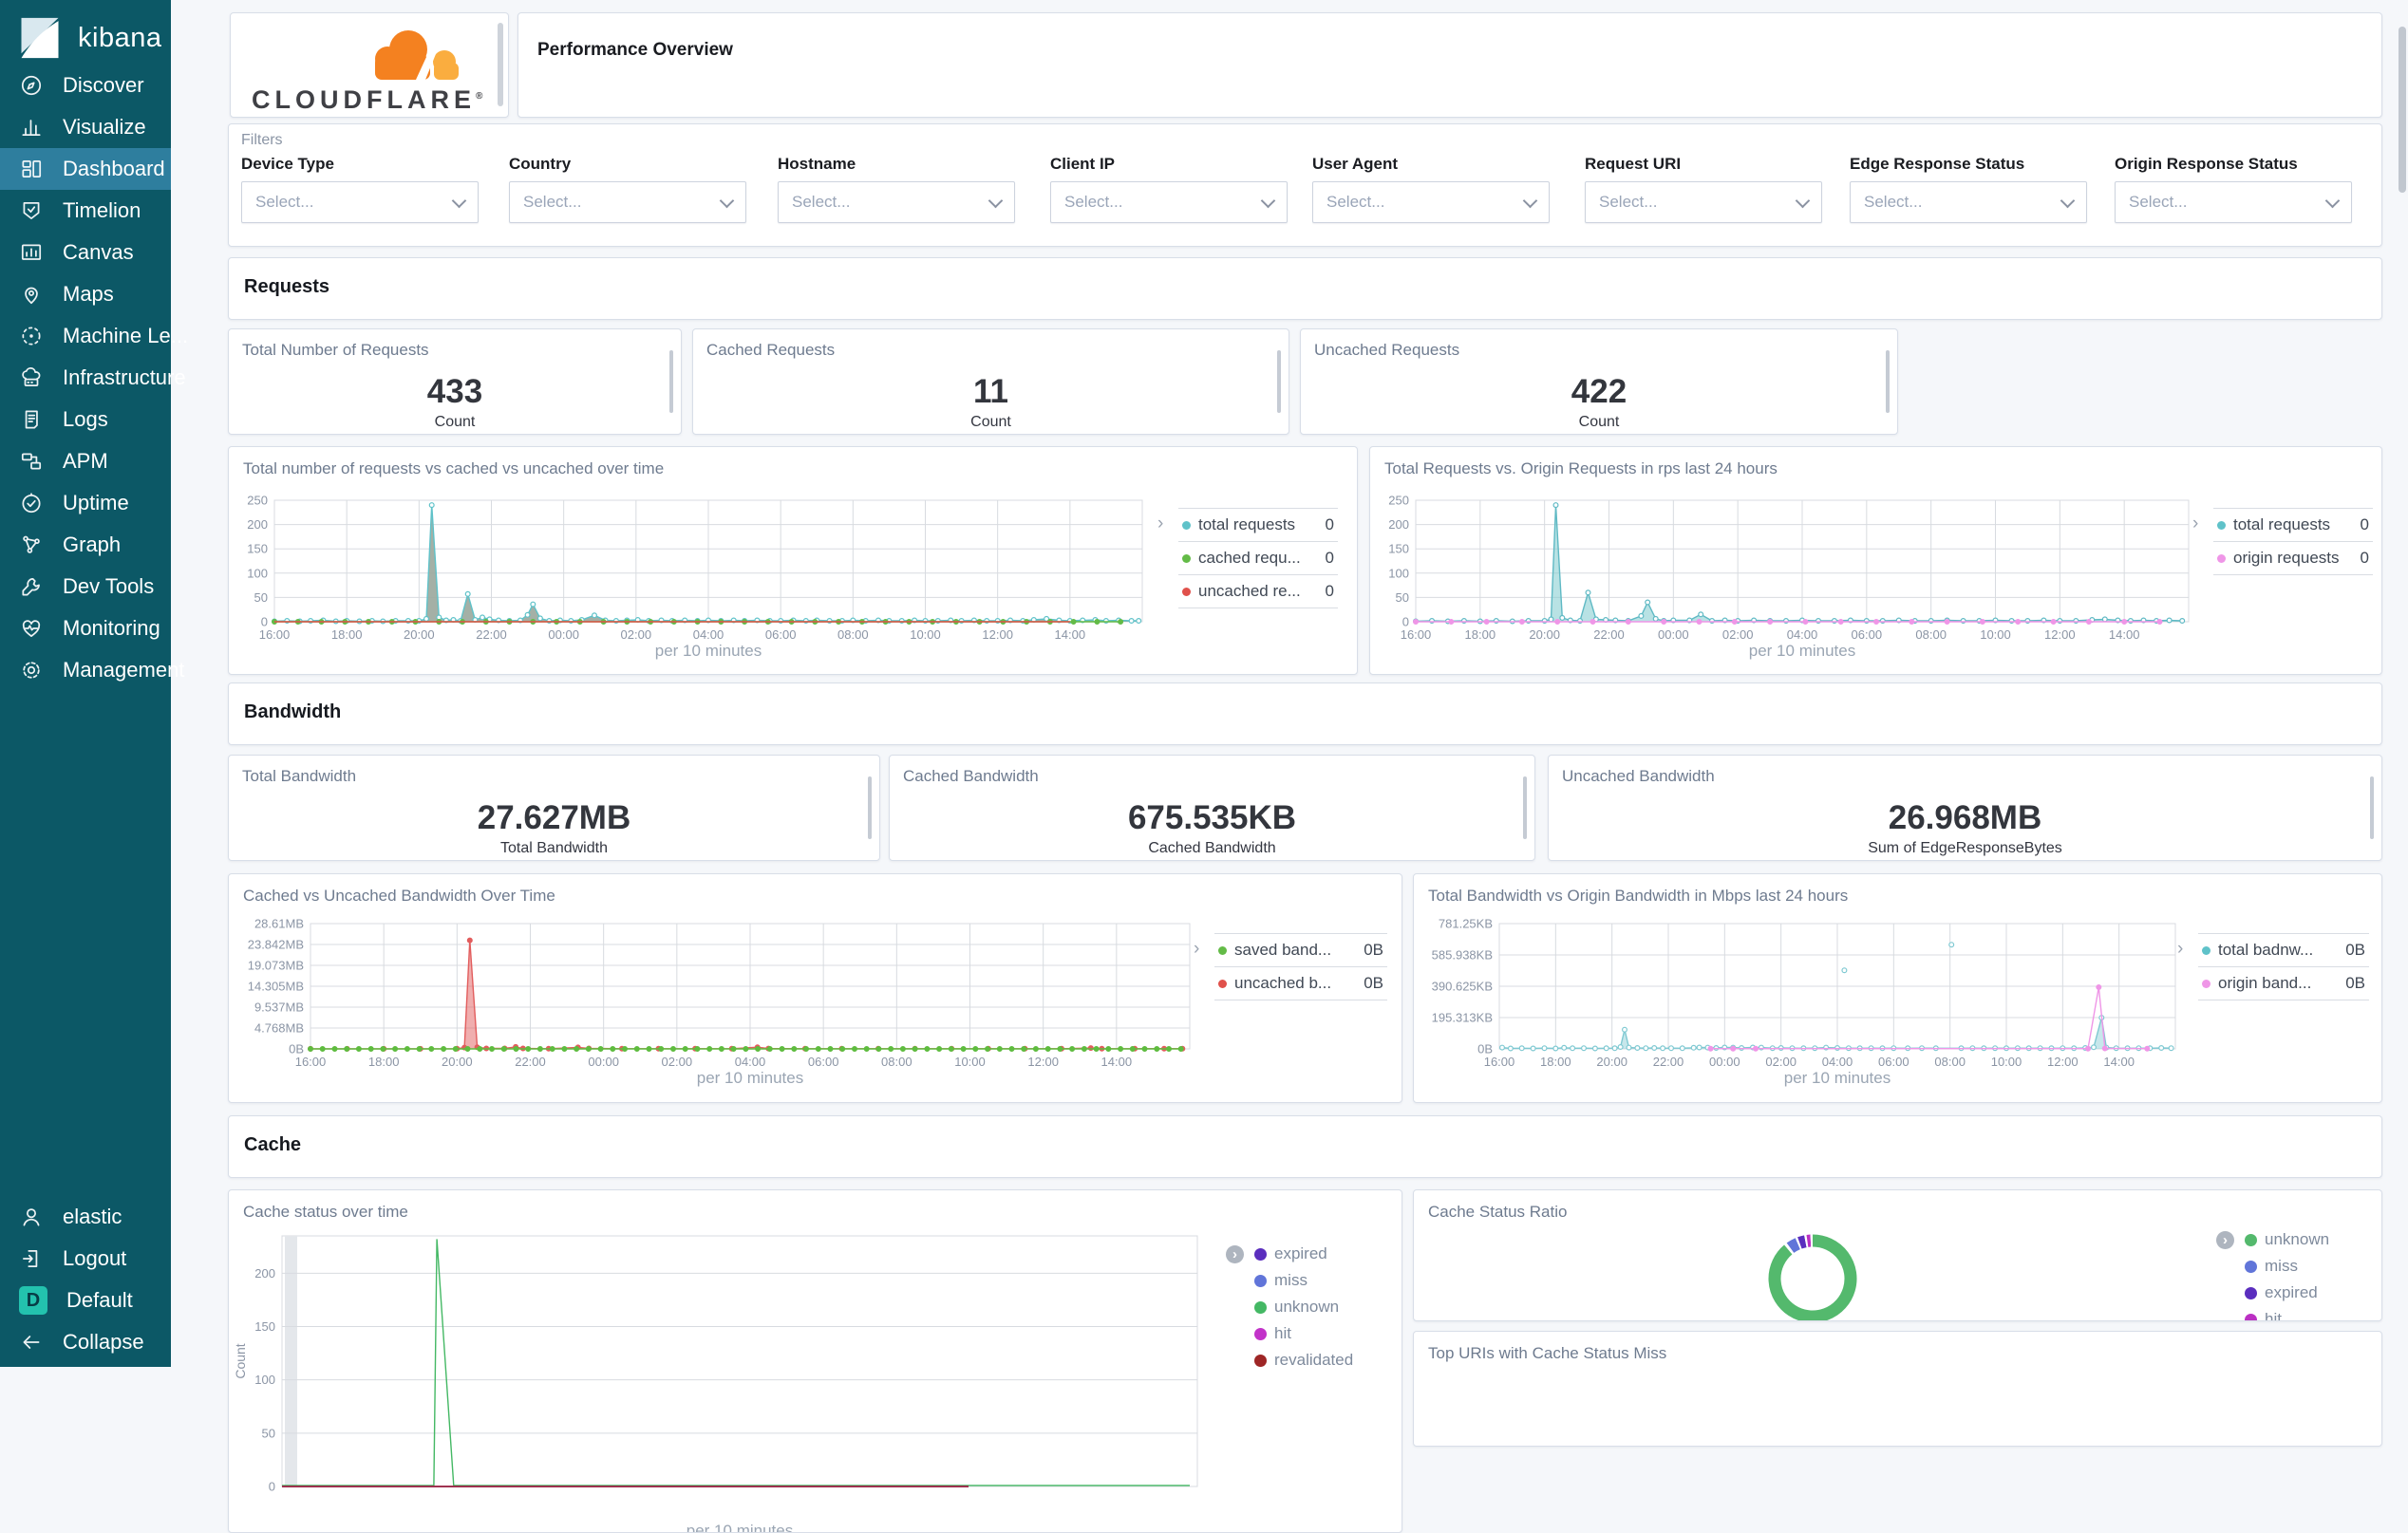  Describe the element at coordinates (279, 1028) in the screenshot. I see `svg-text: 4.768MB` at that location.